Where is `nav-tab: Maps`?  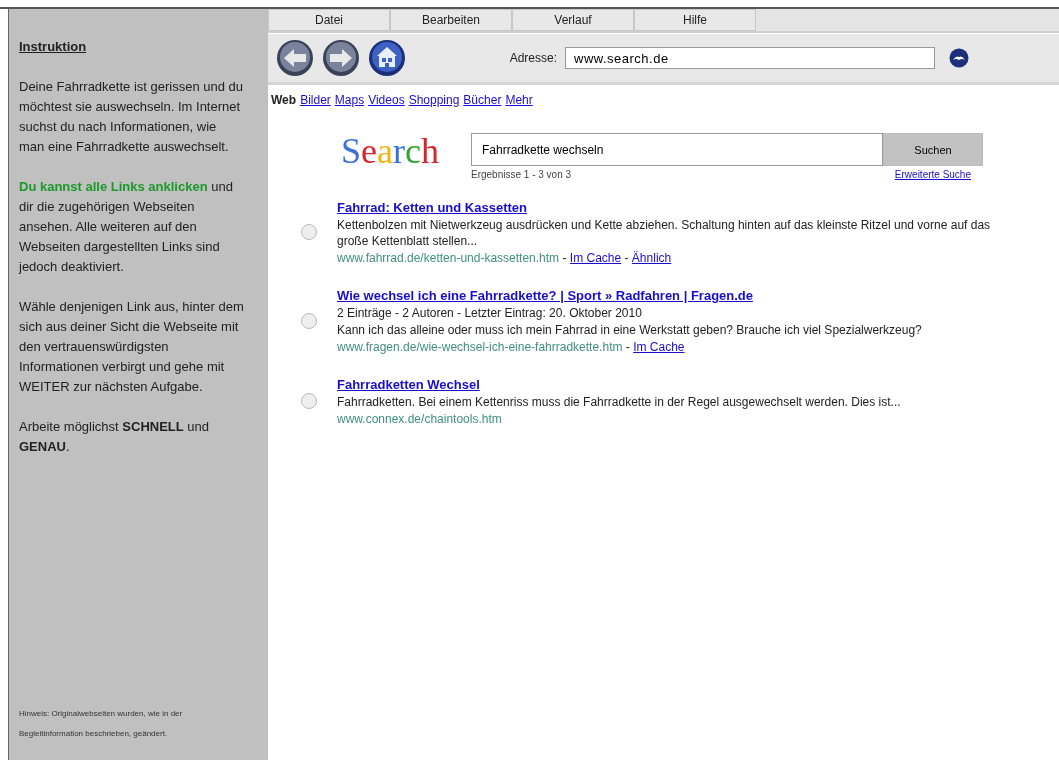 nav-tab: Maps is located at coordinates (349, 100).